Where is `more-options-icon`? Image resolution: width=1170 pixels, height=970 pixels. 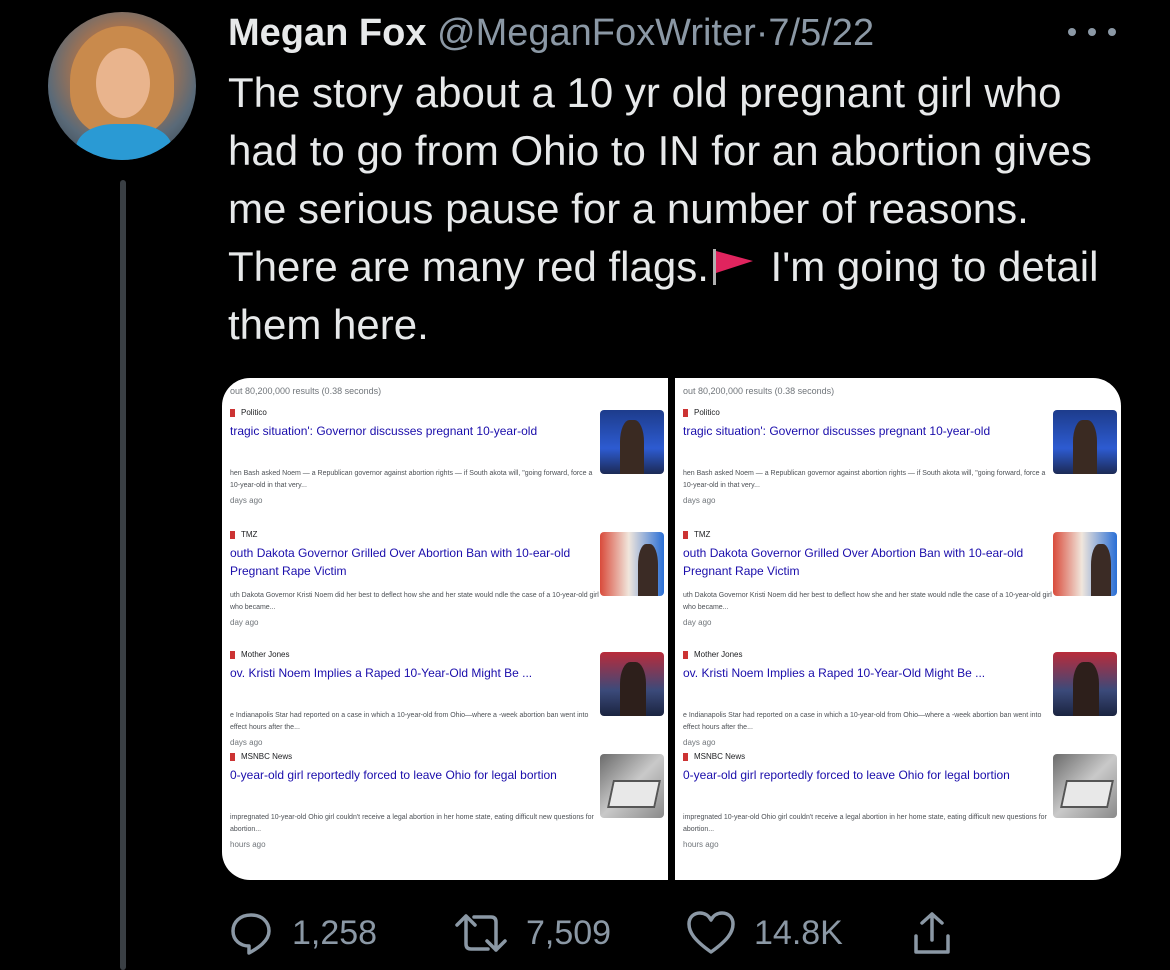
more-options-icon is located at coordinates (1092, 32).